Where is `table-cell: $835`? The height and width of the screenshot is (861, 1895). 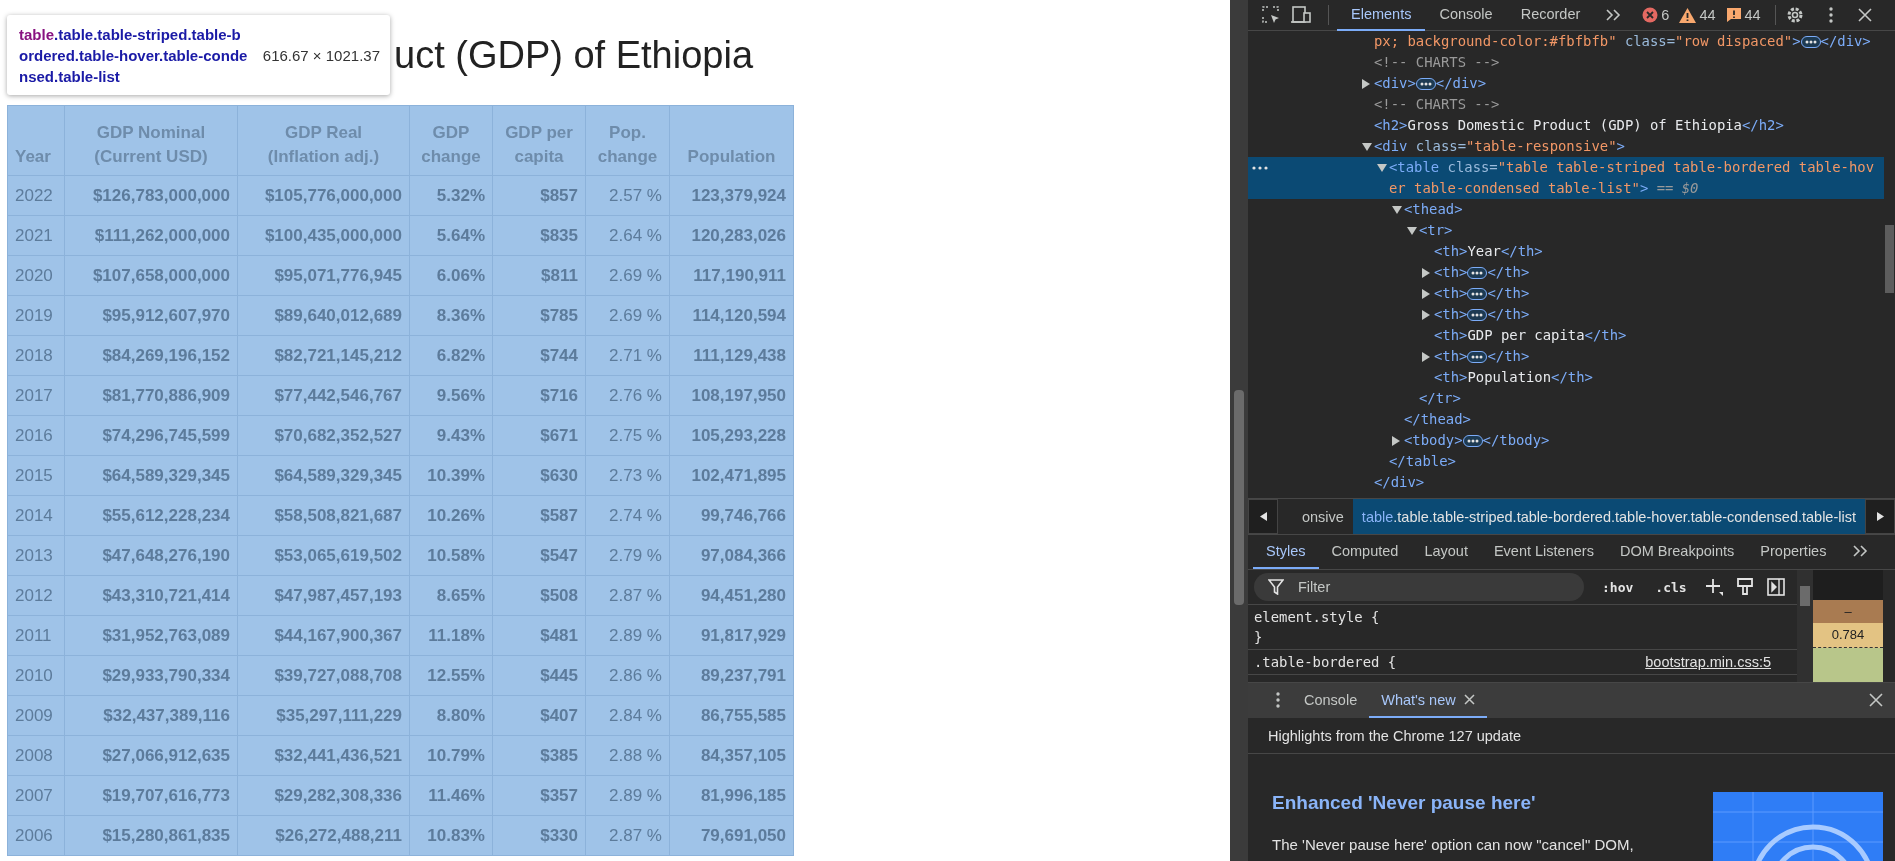 table-cell: $835 is located at coordinates (539, 235).